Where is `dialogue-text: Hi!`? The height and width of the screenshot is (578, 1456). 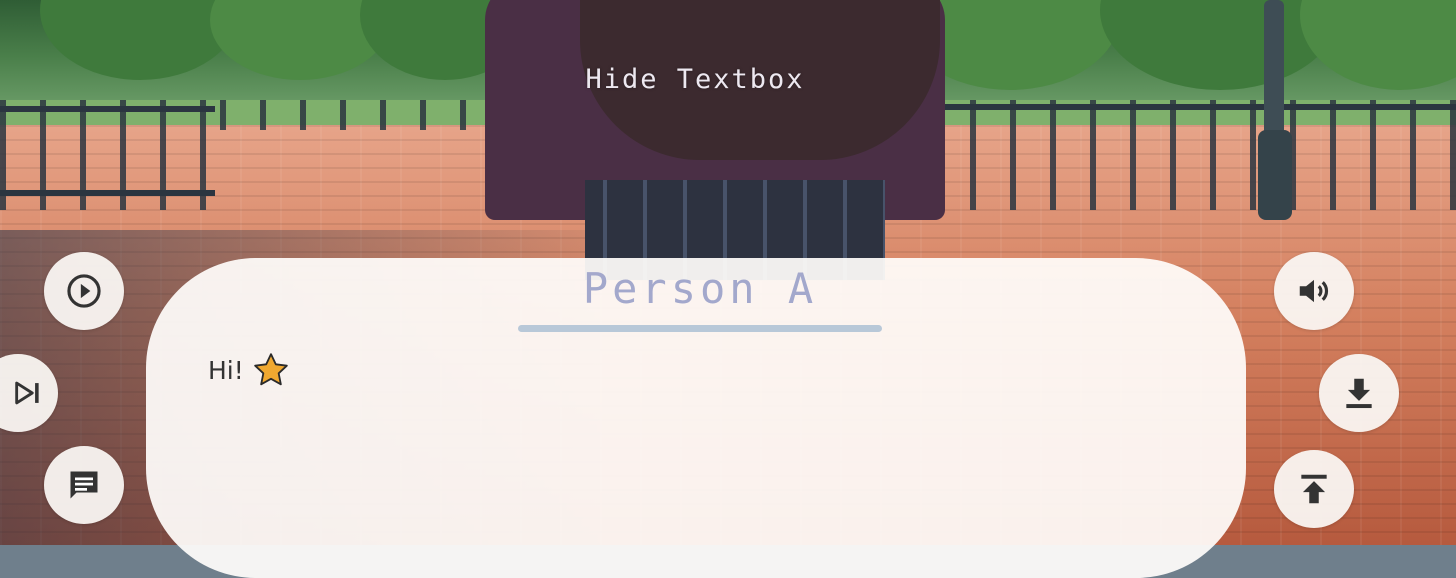
dialogue-text: Hi! is located at coordinates (250, 370).